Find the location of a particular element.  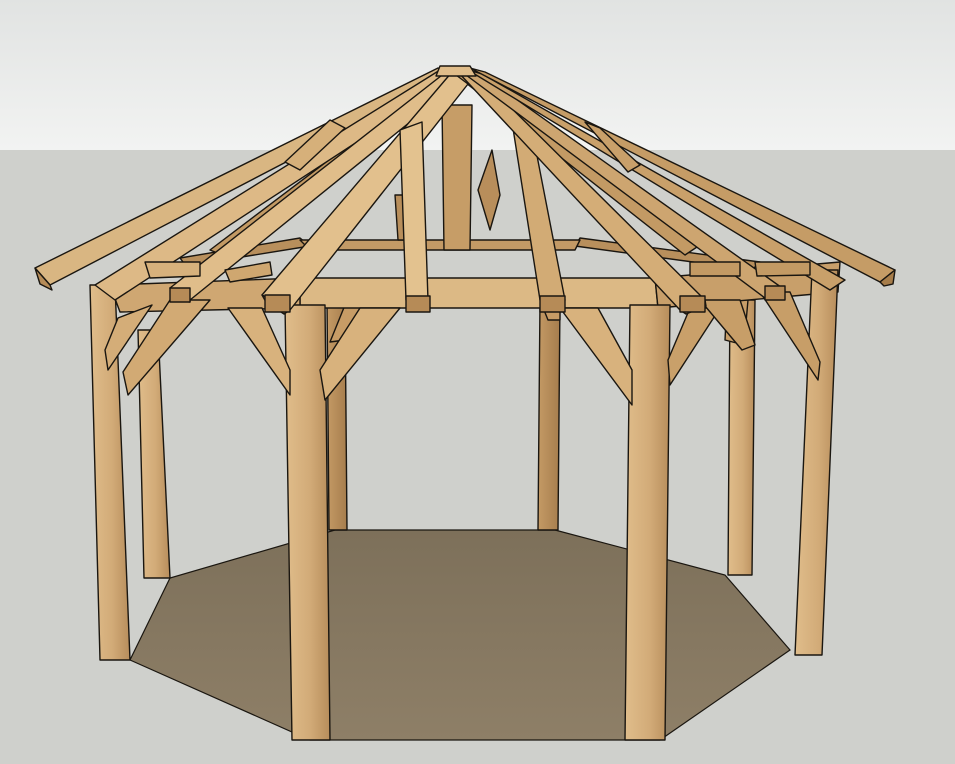

post-back-right is located at coordinates (549, 415).